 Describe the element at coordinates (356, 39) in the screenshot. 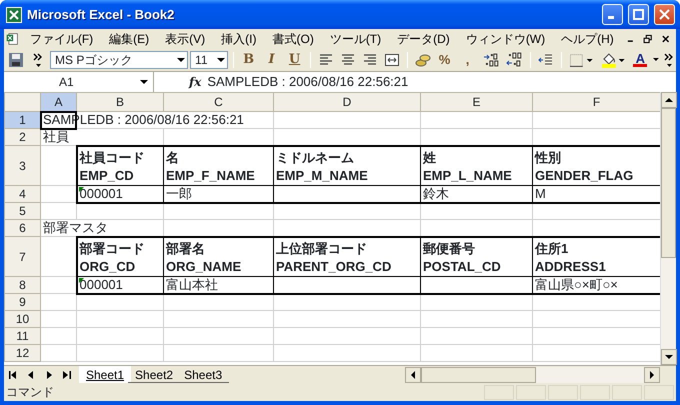

I see `menu-item: ツール(T)` at that location.